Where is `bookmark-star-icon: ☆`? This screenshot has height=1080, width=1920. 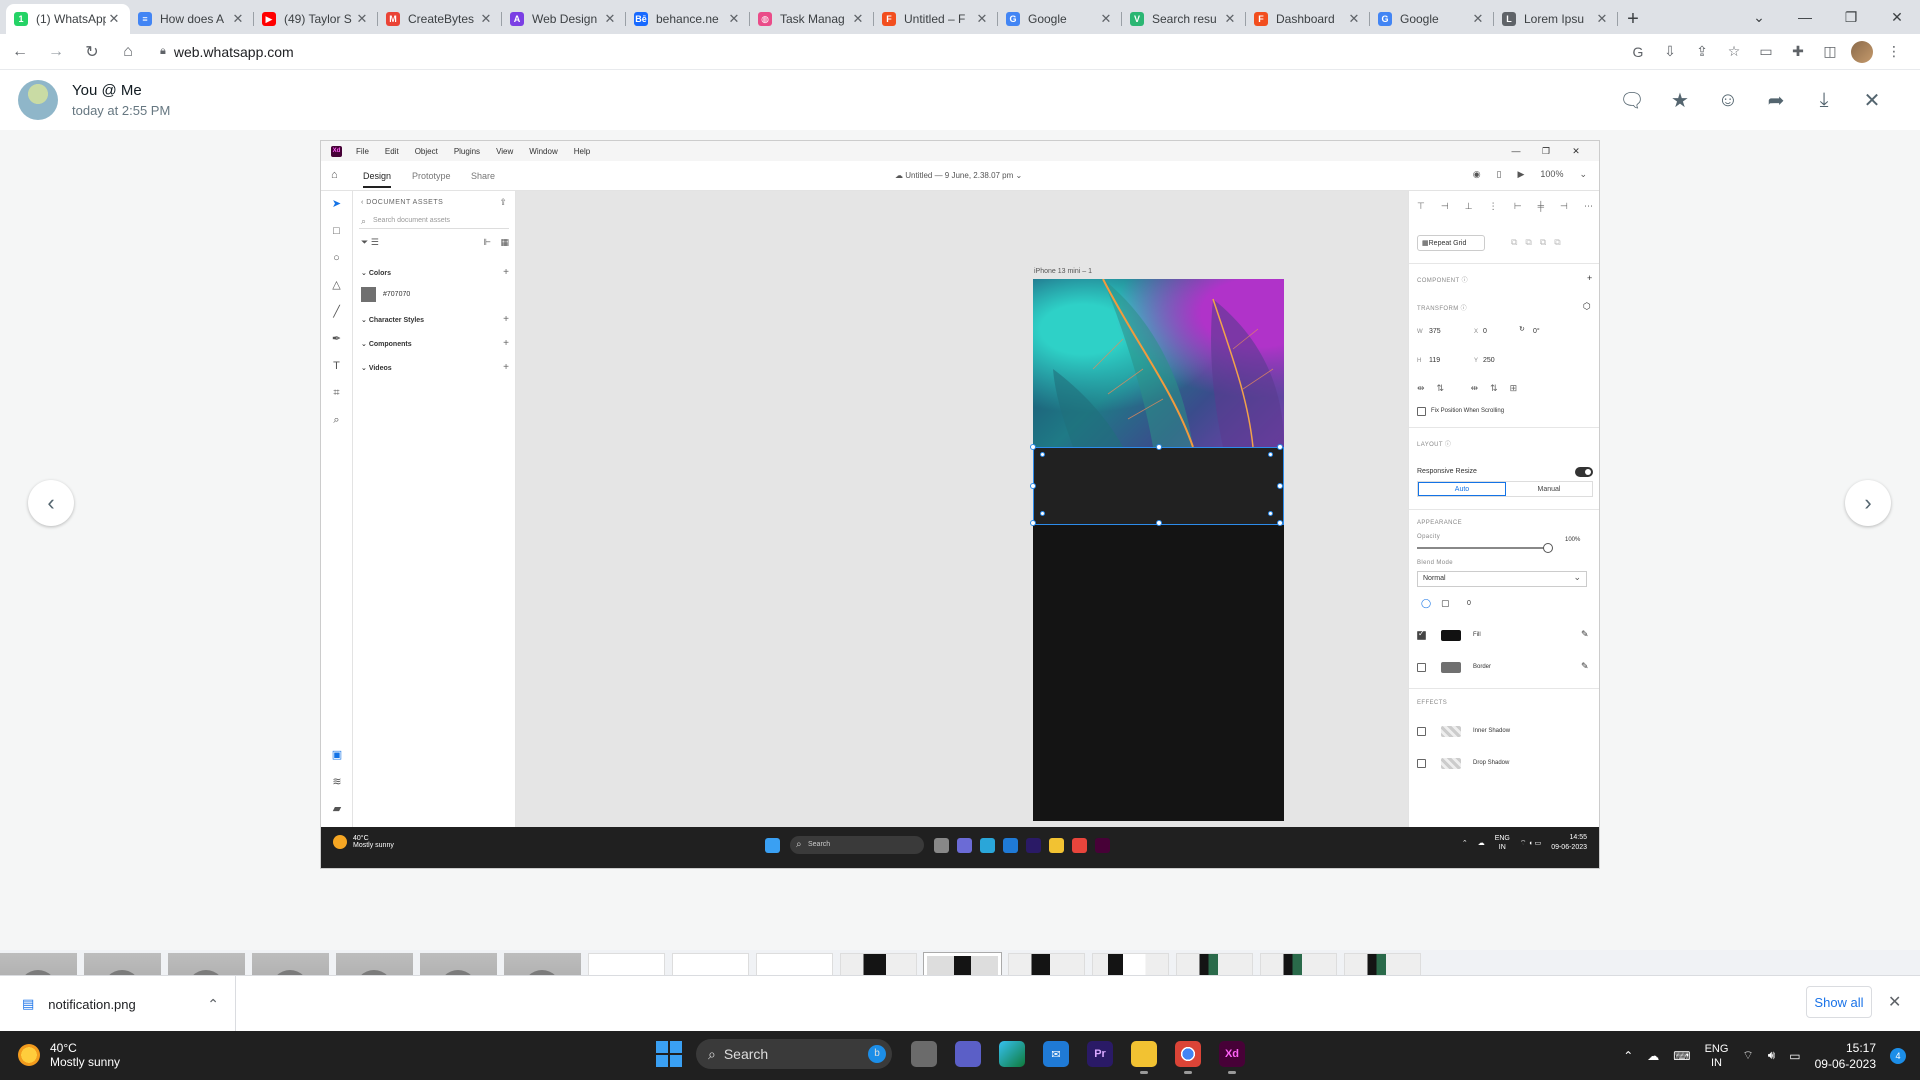
bookmark-star-icon: ☆ is located at coordinates (1734, 52).